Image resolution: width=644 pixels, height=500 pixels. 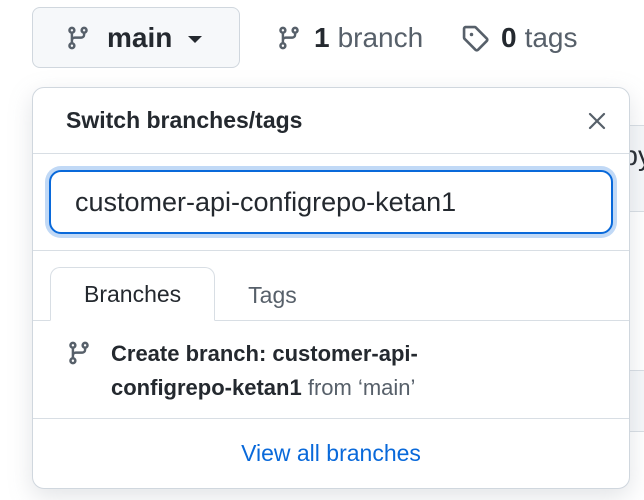 What do you see at coordinates (184, 120) in the screenshot?
I see `dropdown-title: Switch branches/tags` at bounding box center [184, 120].